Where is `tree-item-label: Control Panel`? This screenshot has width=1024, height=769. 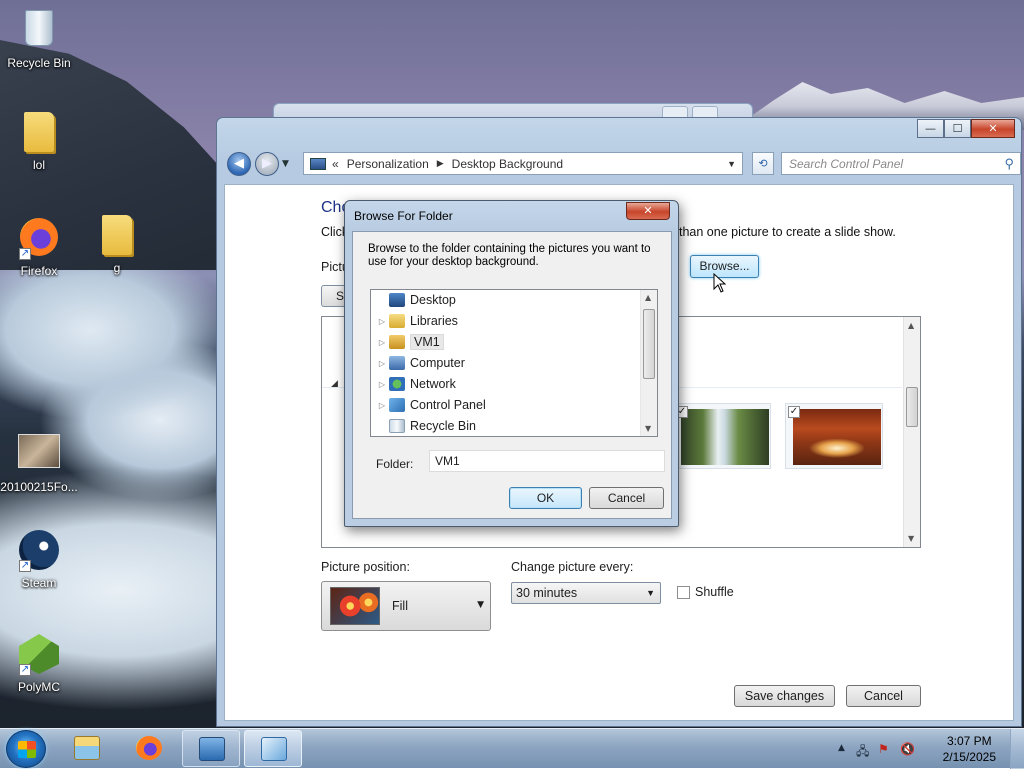
tree-item-label: Control Panel is located at coordinates (448, 405).